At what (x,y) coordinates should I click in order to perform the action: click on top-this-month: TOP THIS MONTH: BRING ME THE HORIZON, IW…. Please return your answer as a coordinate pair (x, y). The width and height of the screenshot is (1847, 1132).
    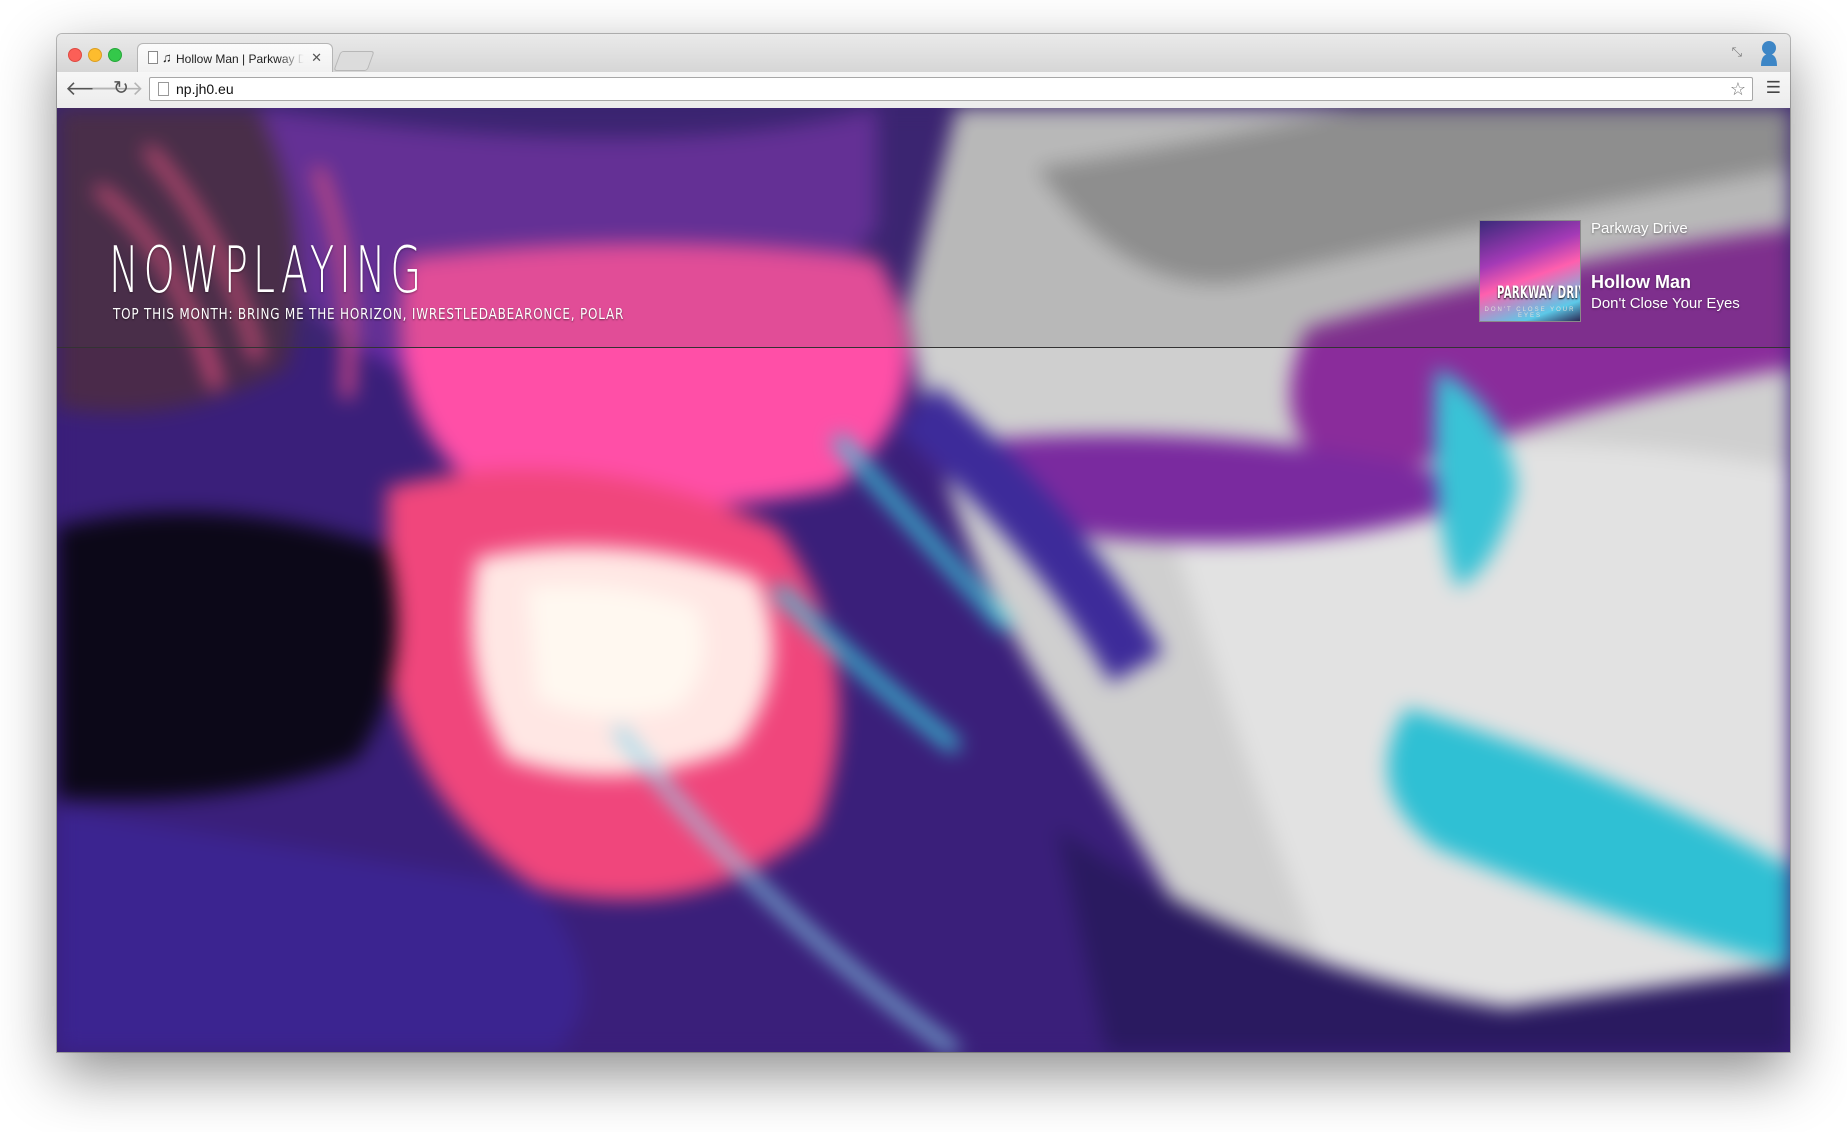
    Looking at the image, I should click on (369, 314).